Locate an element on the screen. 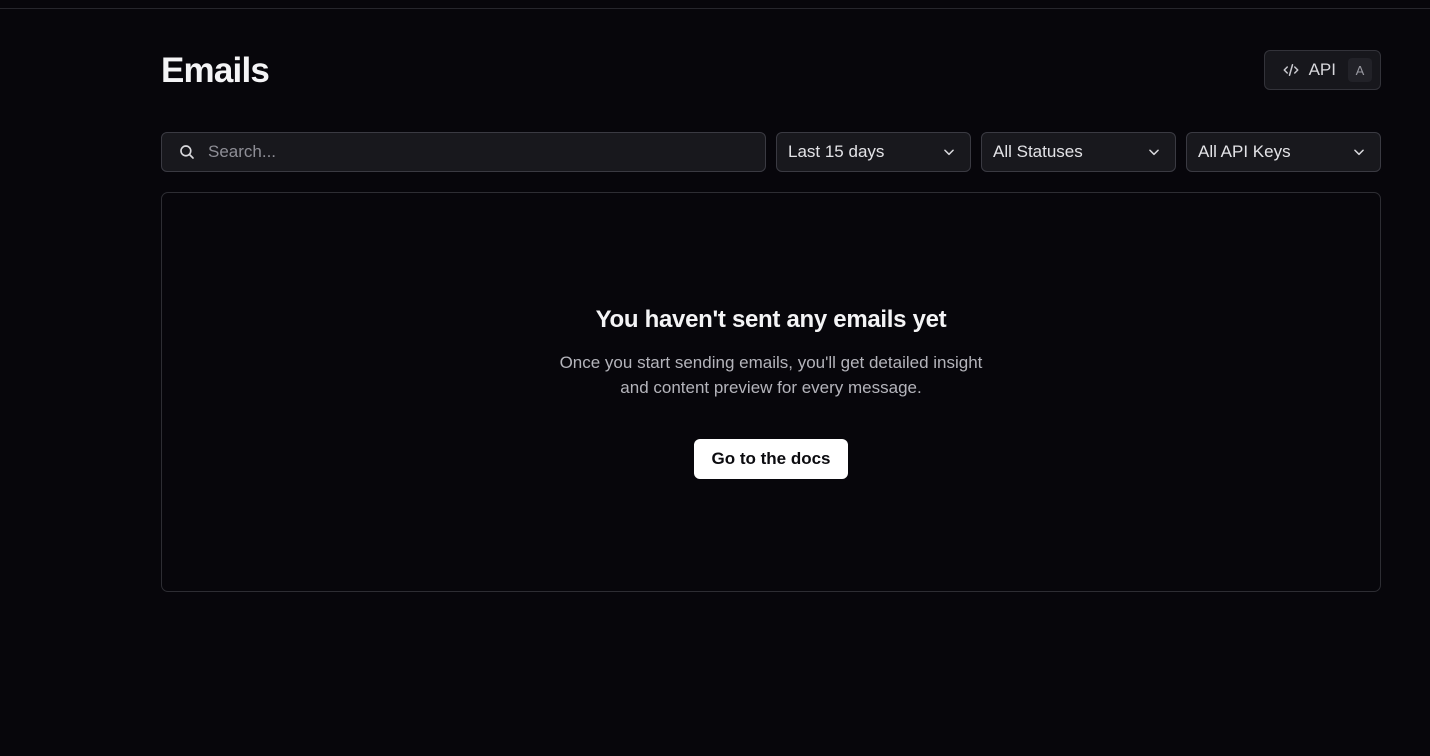 The height and width of the screenshot is (756, 1430). page-title: Emails is located at coordinates (215, 70).